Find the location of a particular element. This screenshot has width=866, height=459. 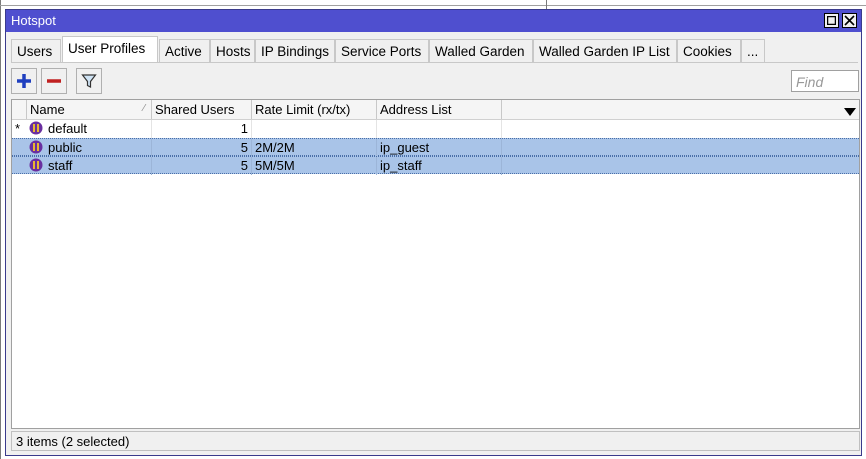

tab-user-profiles: User Profiles is located at coordinates (110, 49).